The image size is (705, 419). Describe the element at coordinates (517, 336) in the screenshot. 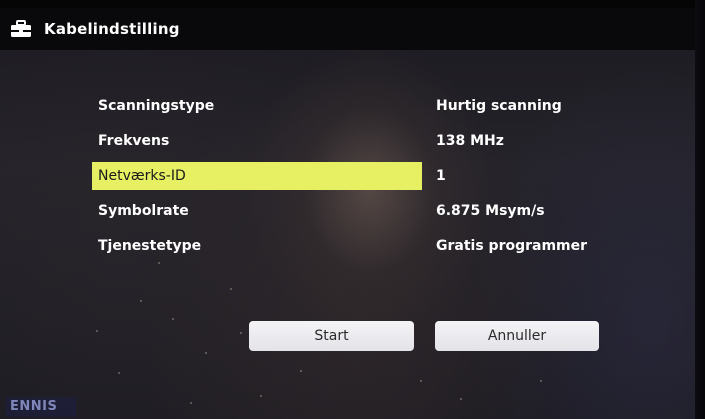

I see `cancel-button: Annuller` at that location.